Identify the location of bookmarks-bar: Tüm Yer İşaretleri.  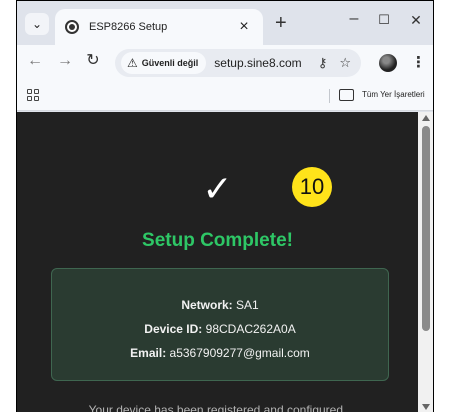
(225, 96).